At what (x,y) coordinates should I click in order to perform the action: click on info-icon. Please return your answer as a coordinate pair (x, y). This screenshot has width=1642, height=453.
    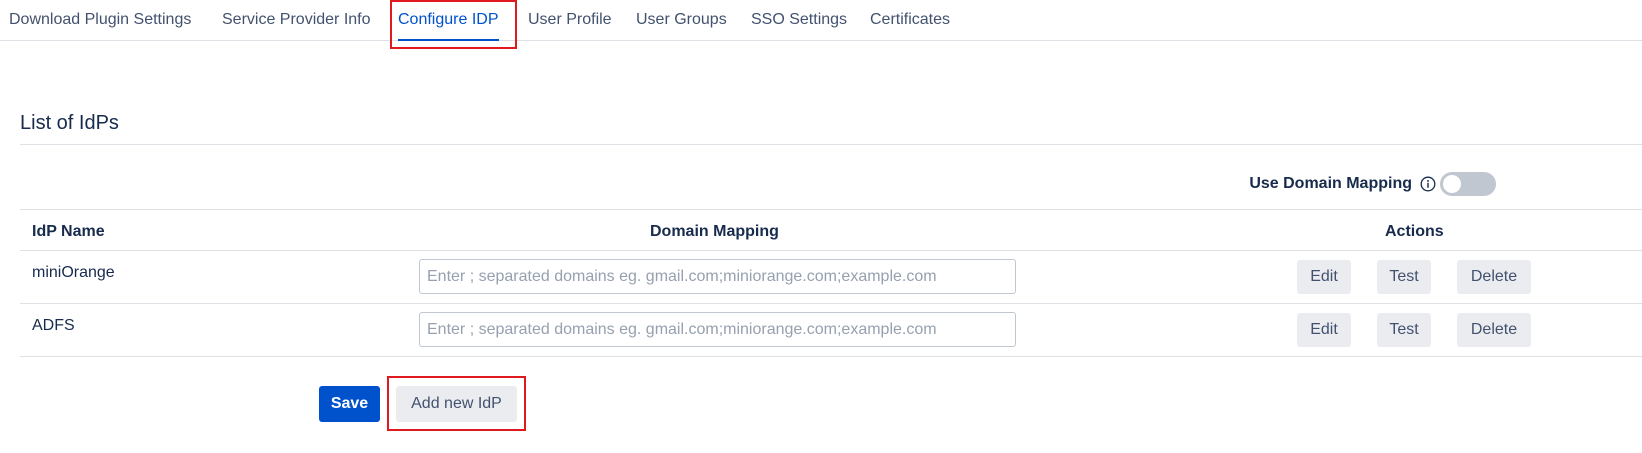
    Looking at the image, I should click on (1428, 184).